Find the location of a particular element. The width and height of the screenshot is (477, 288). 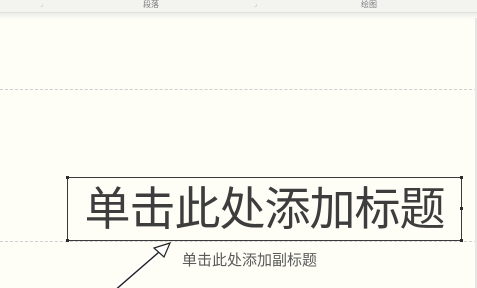

title-placeholder-text: 单击此处添加标题 is located at coordinates (265, 209).